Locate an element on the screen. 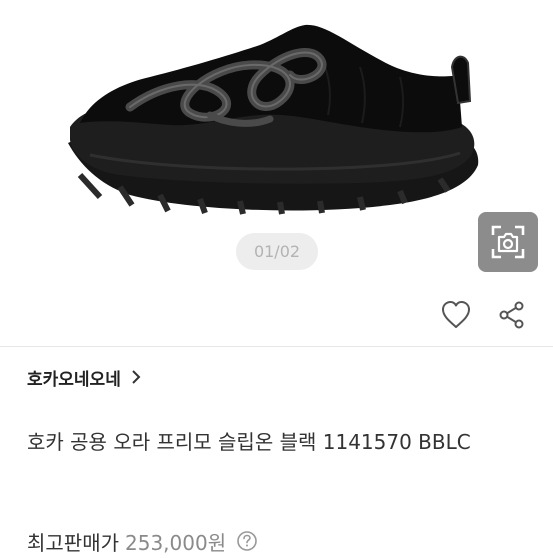 Image resolution: width=553 pixels, height=558 pixels. price-help-button is located at coordinates (247, 541).